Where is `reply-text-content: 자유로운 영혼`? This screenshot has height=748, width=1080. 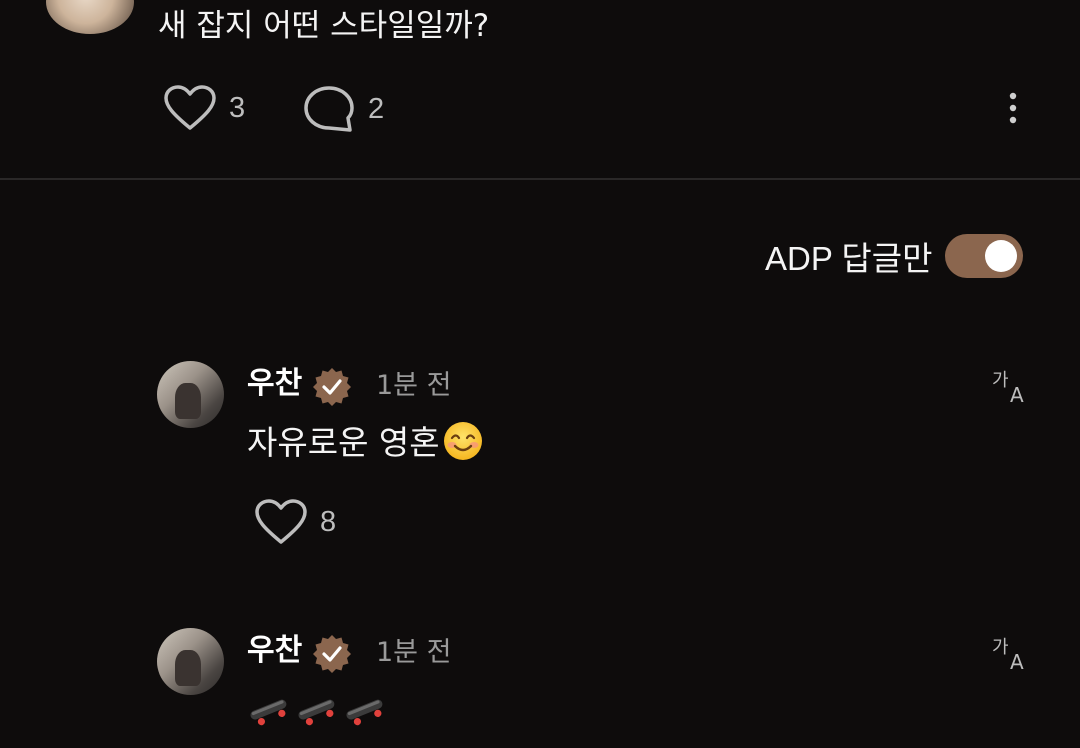
reply-text-content: 자유로운 영혼 is located at coordinates (343, 442).